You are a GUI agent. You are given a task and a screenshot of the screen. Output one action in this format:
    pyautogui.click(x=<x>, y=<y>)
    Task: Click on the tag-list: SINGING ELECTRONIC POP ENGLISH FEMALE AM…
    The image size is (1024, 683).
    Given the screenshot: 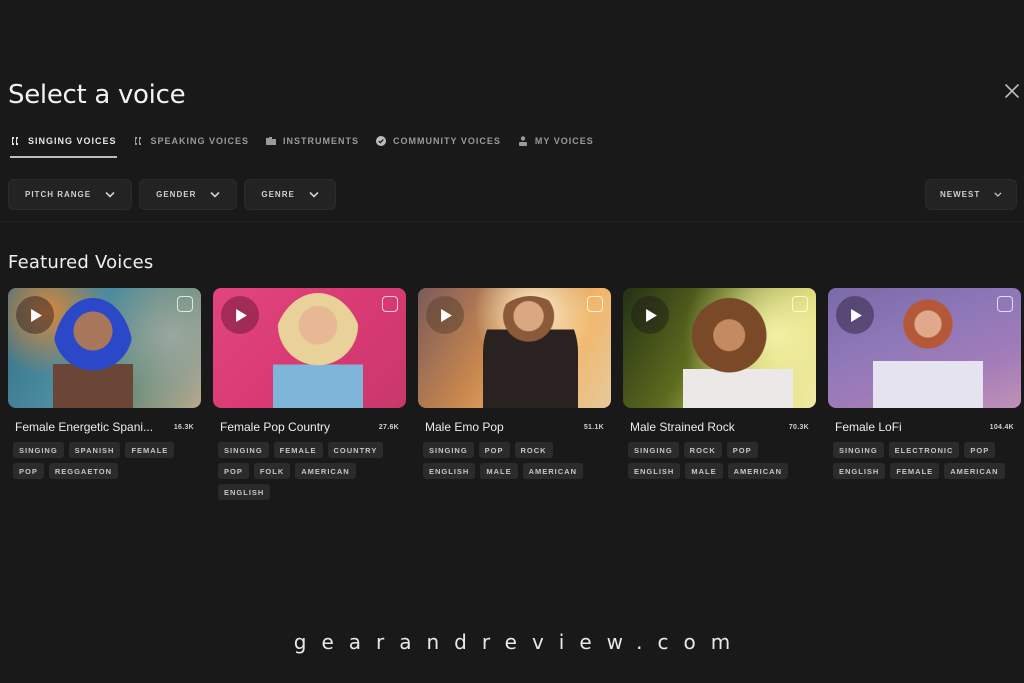 What is the action you would take?
    pyautogui.click(x=924, y=460)
    